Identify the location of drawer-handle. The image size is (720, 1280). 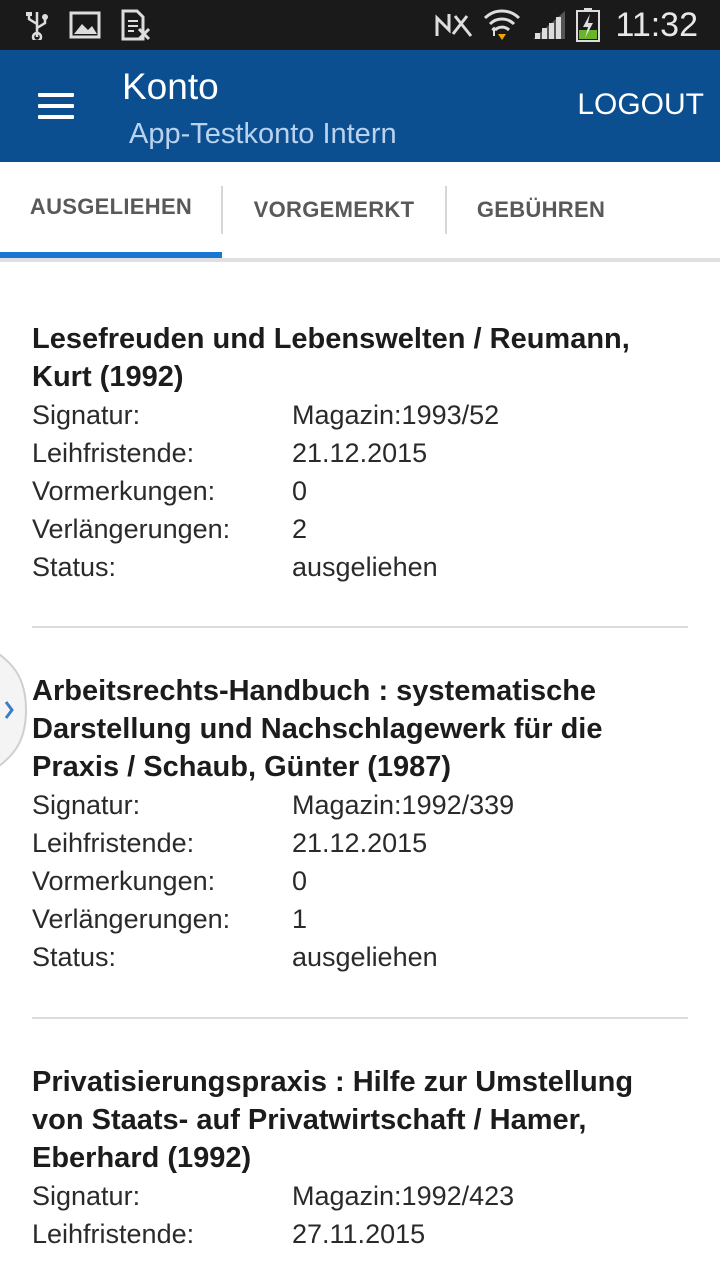
(14, 710).